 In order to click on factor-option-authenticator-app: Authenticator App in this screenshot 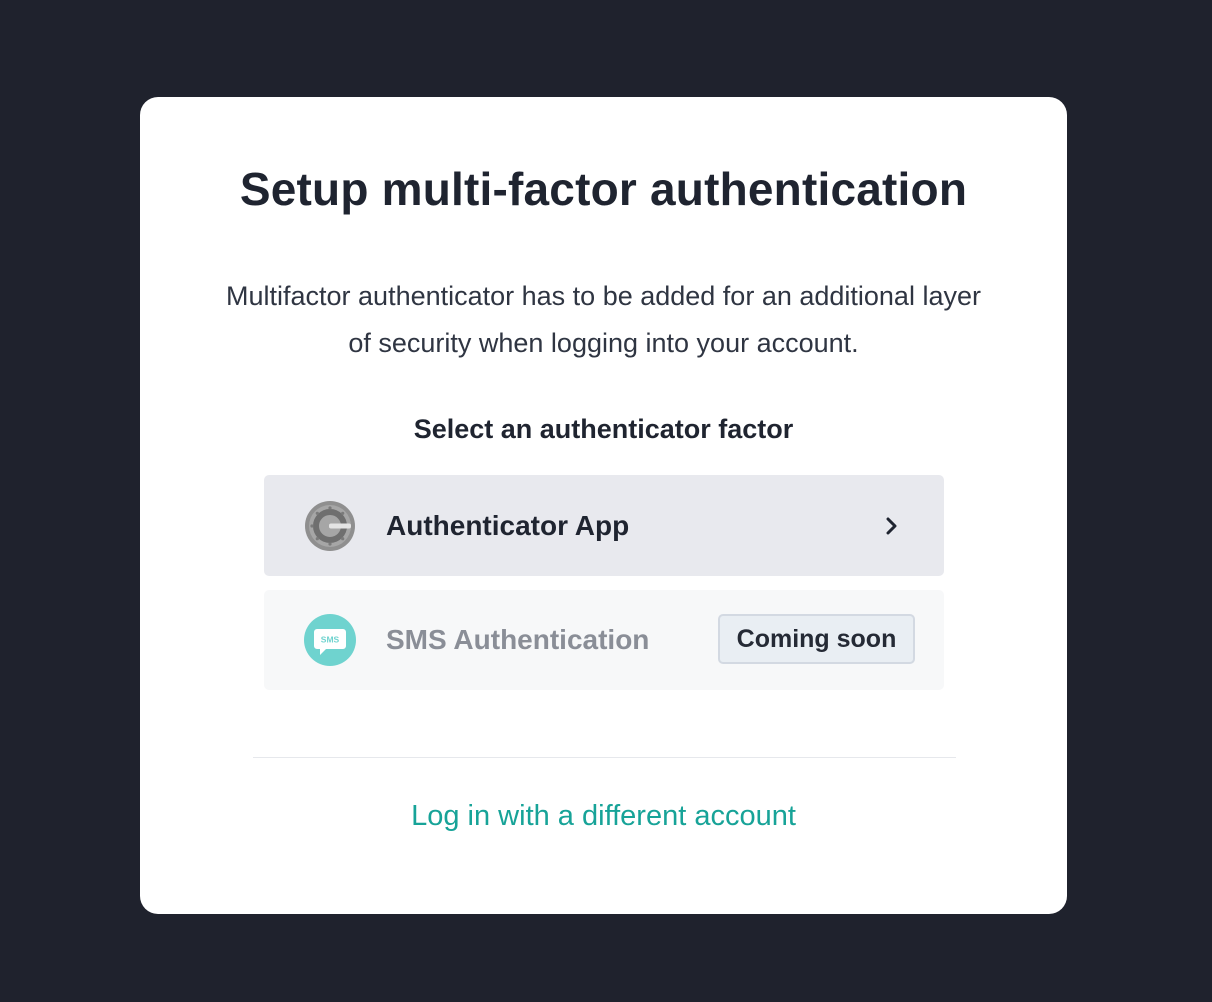, I will do `click(604, 525)`.